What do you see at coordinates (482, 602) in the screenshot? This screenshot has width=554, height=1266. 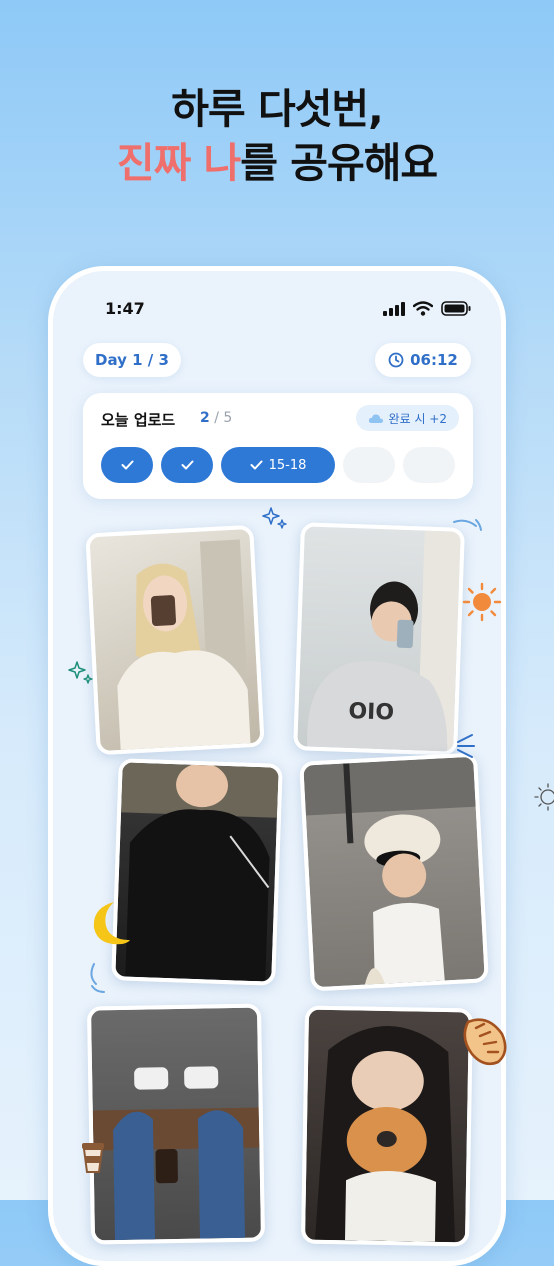 I see `sun-icon` at bounding box center [482, 602].